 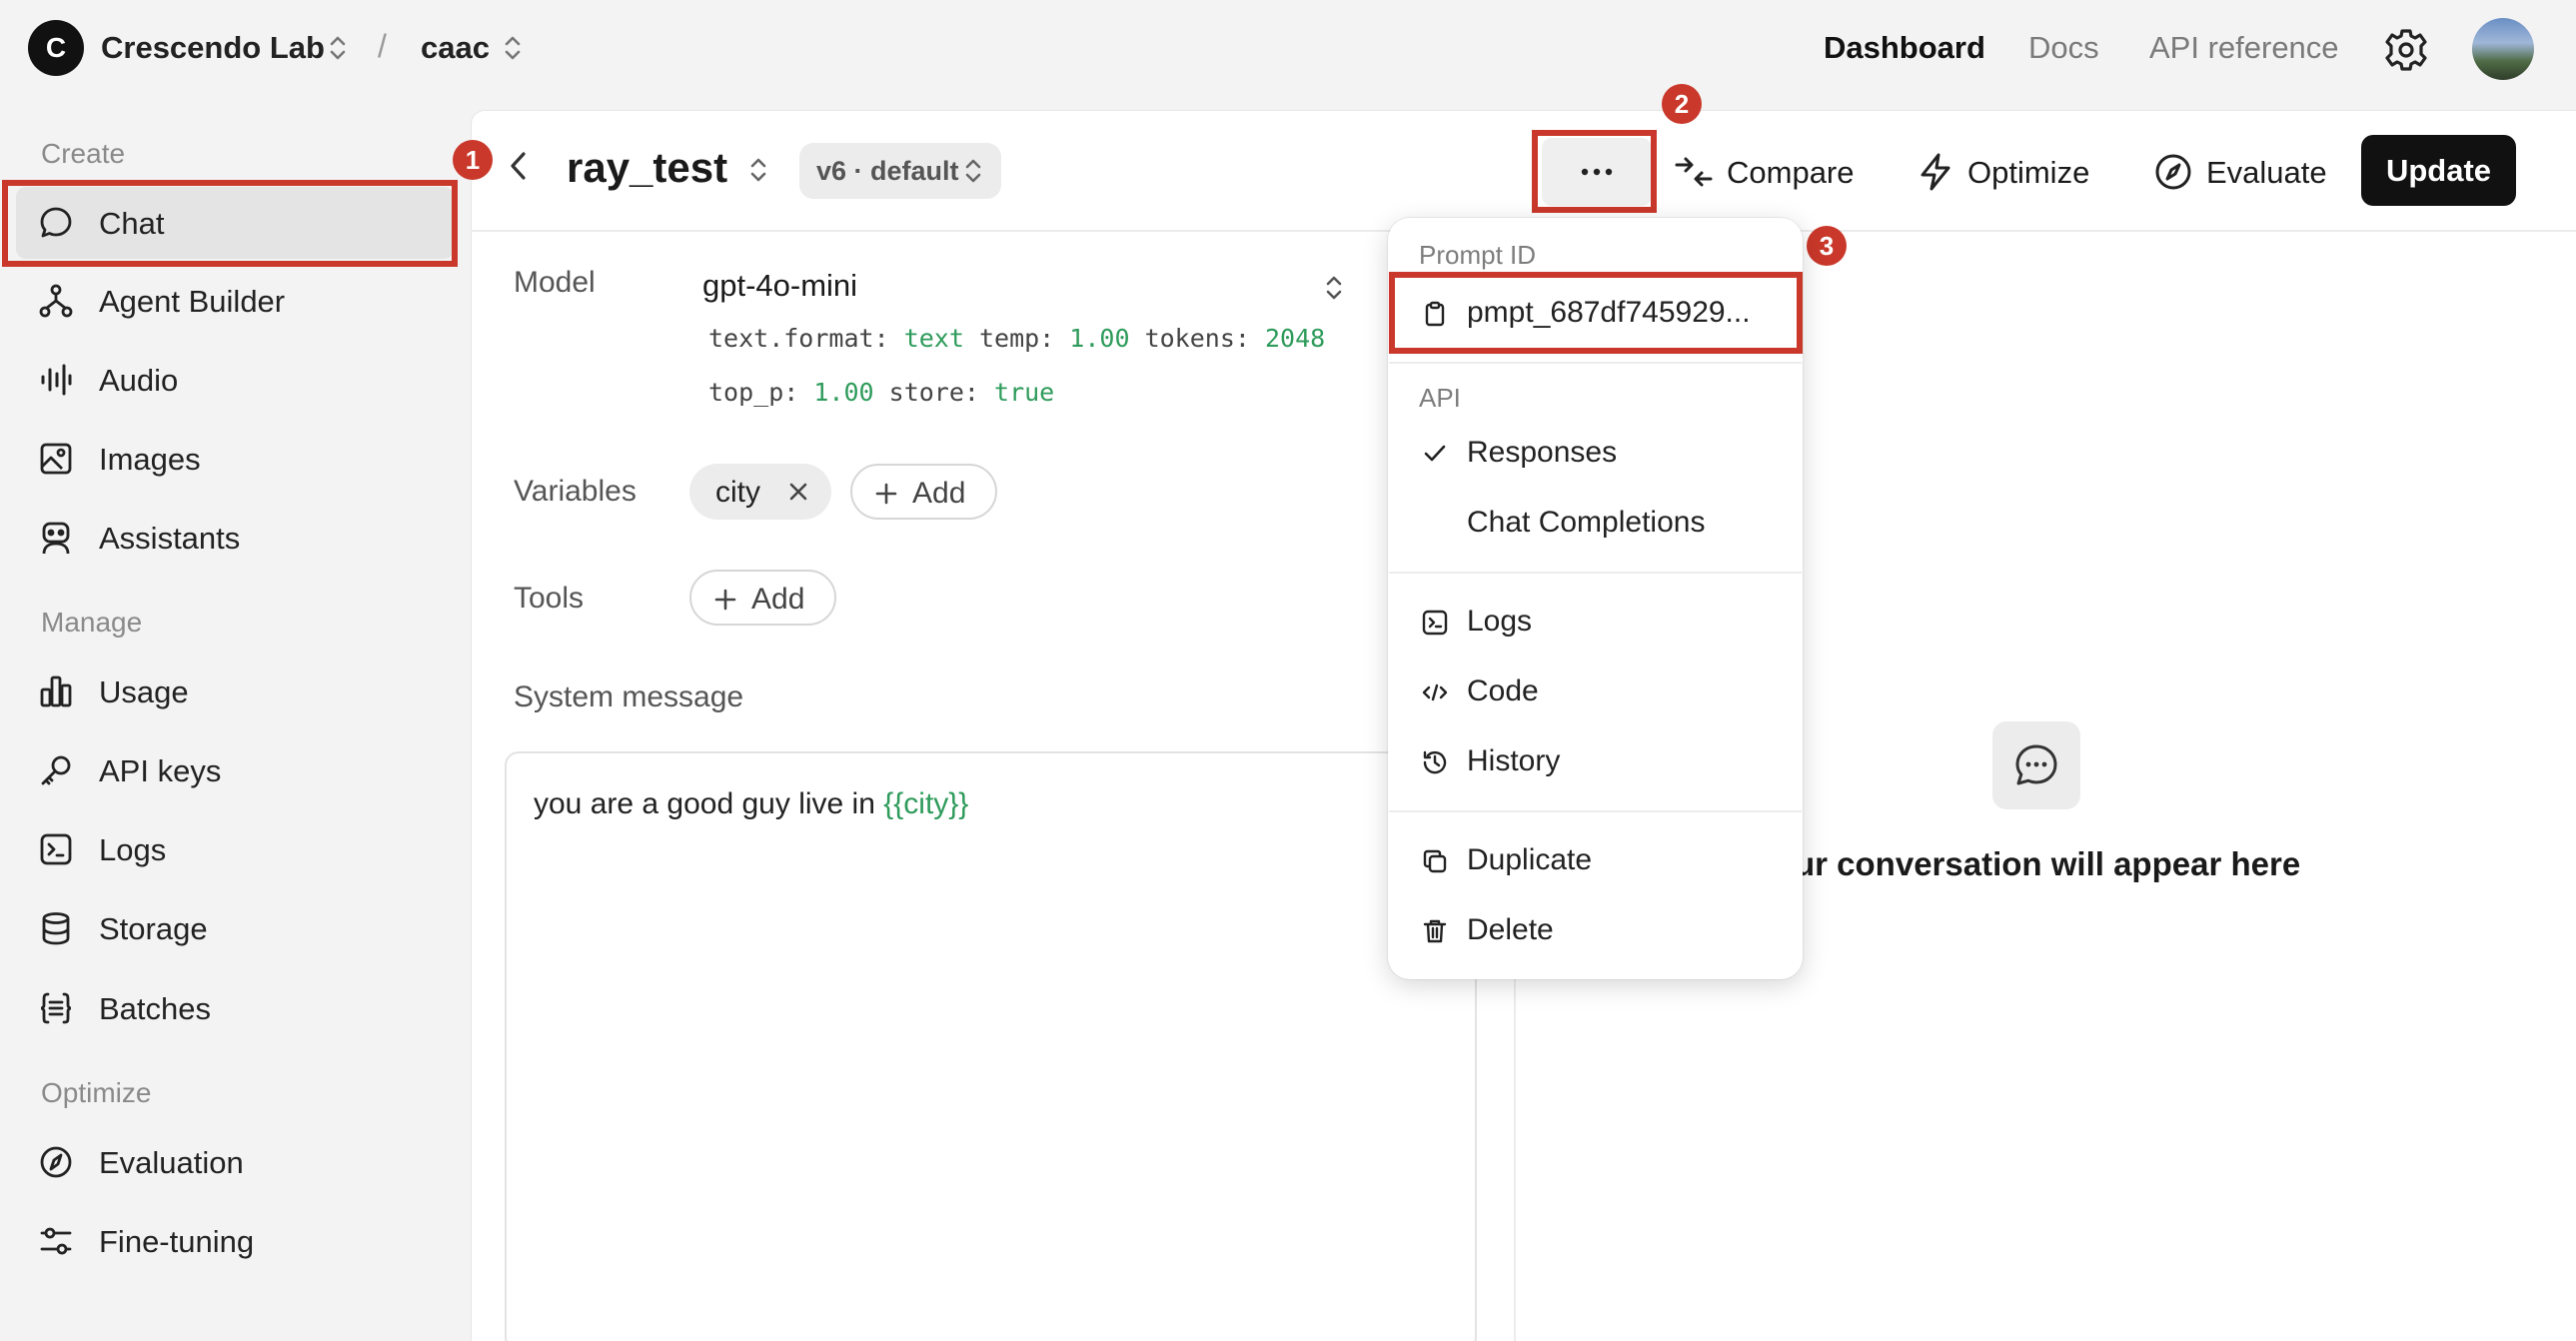 What do you see at coordinates (1440, 398) in the screenshot?
I see `menu-section-api: API` at bounding box center [1440, 398].